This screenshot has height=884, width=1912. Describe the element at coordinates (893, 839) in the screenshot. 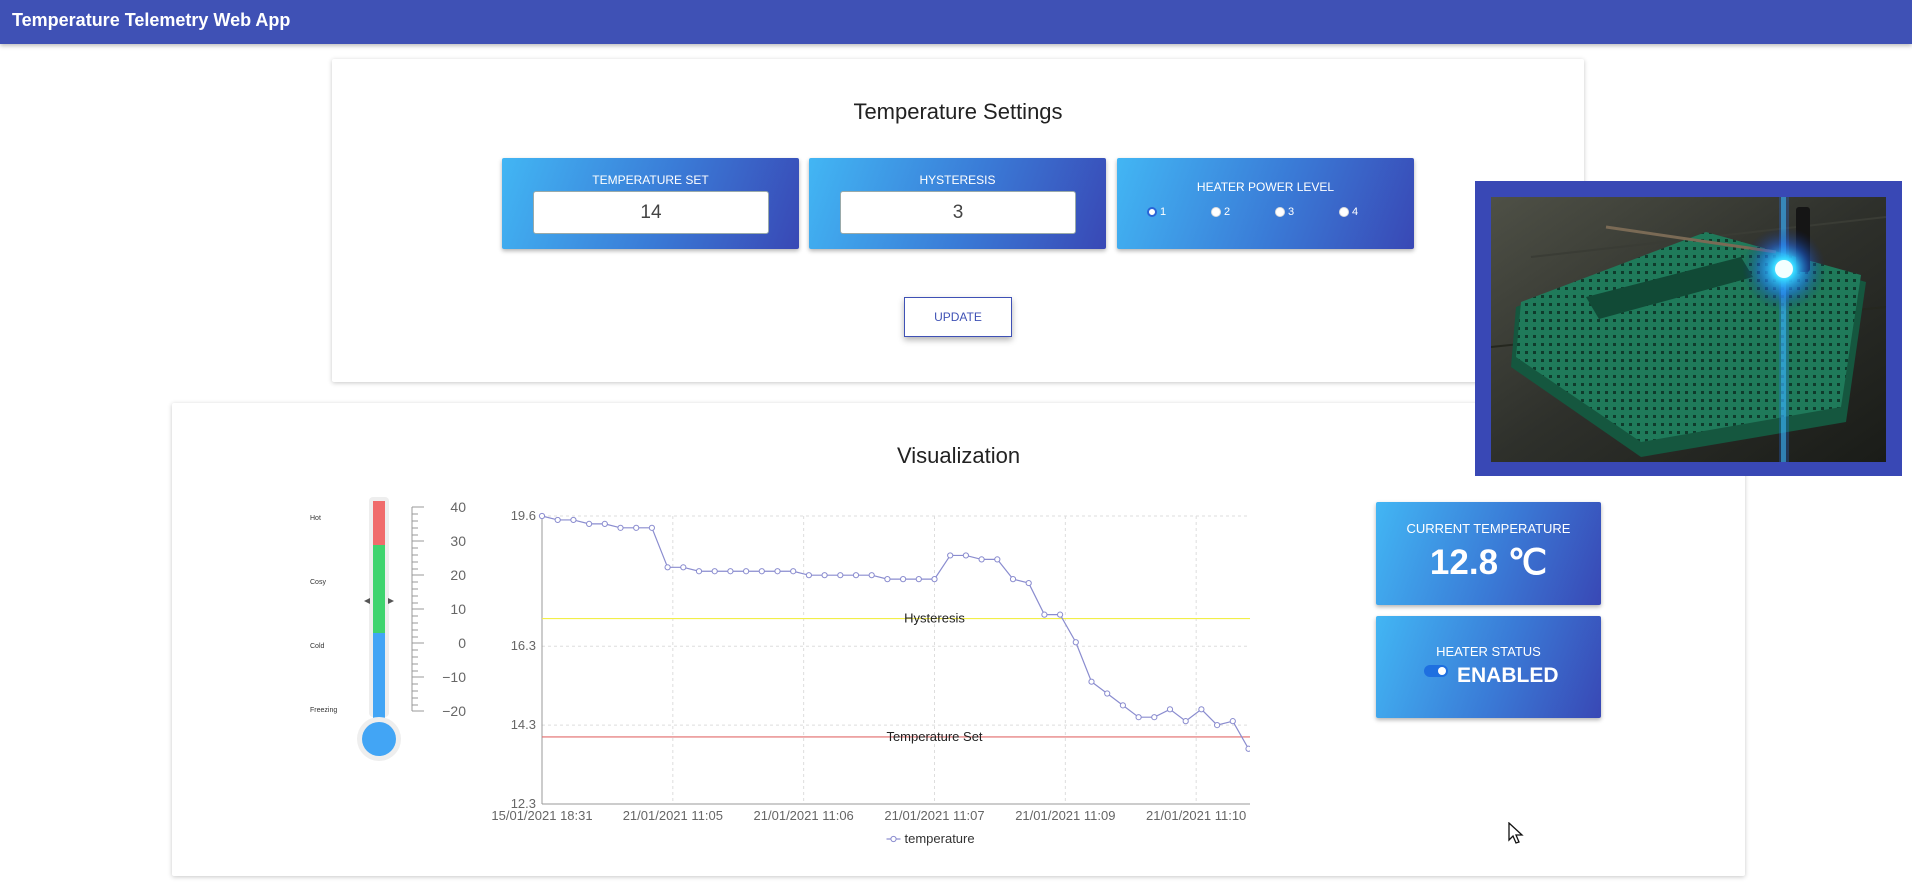

I see `legend-marker` at that location.